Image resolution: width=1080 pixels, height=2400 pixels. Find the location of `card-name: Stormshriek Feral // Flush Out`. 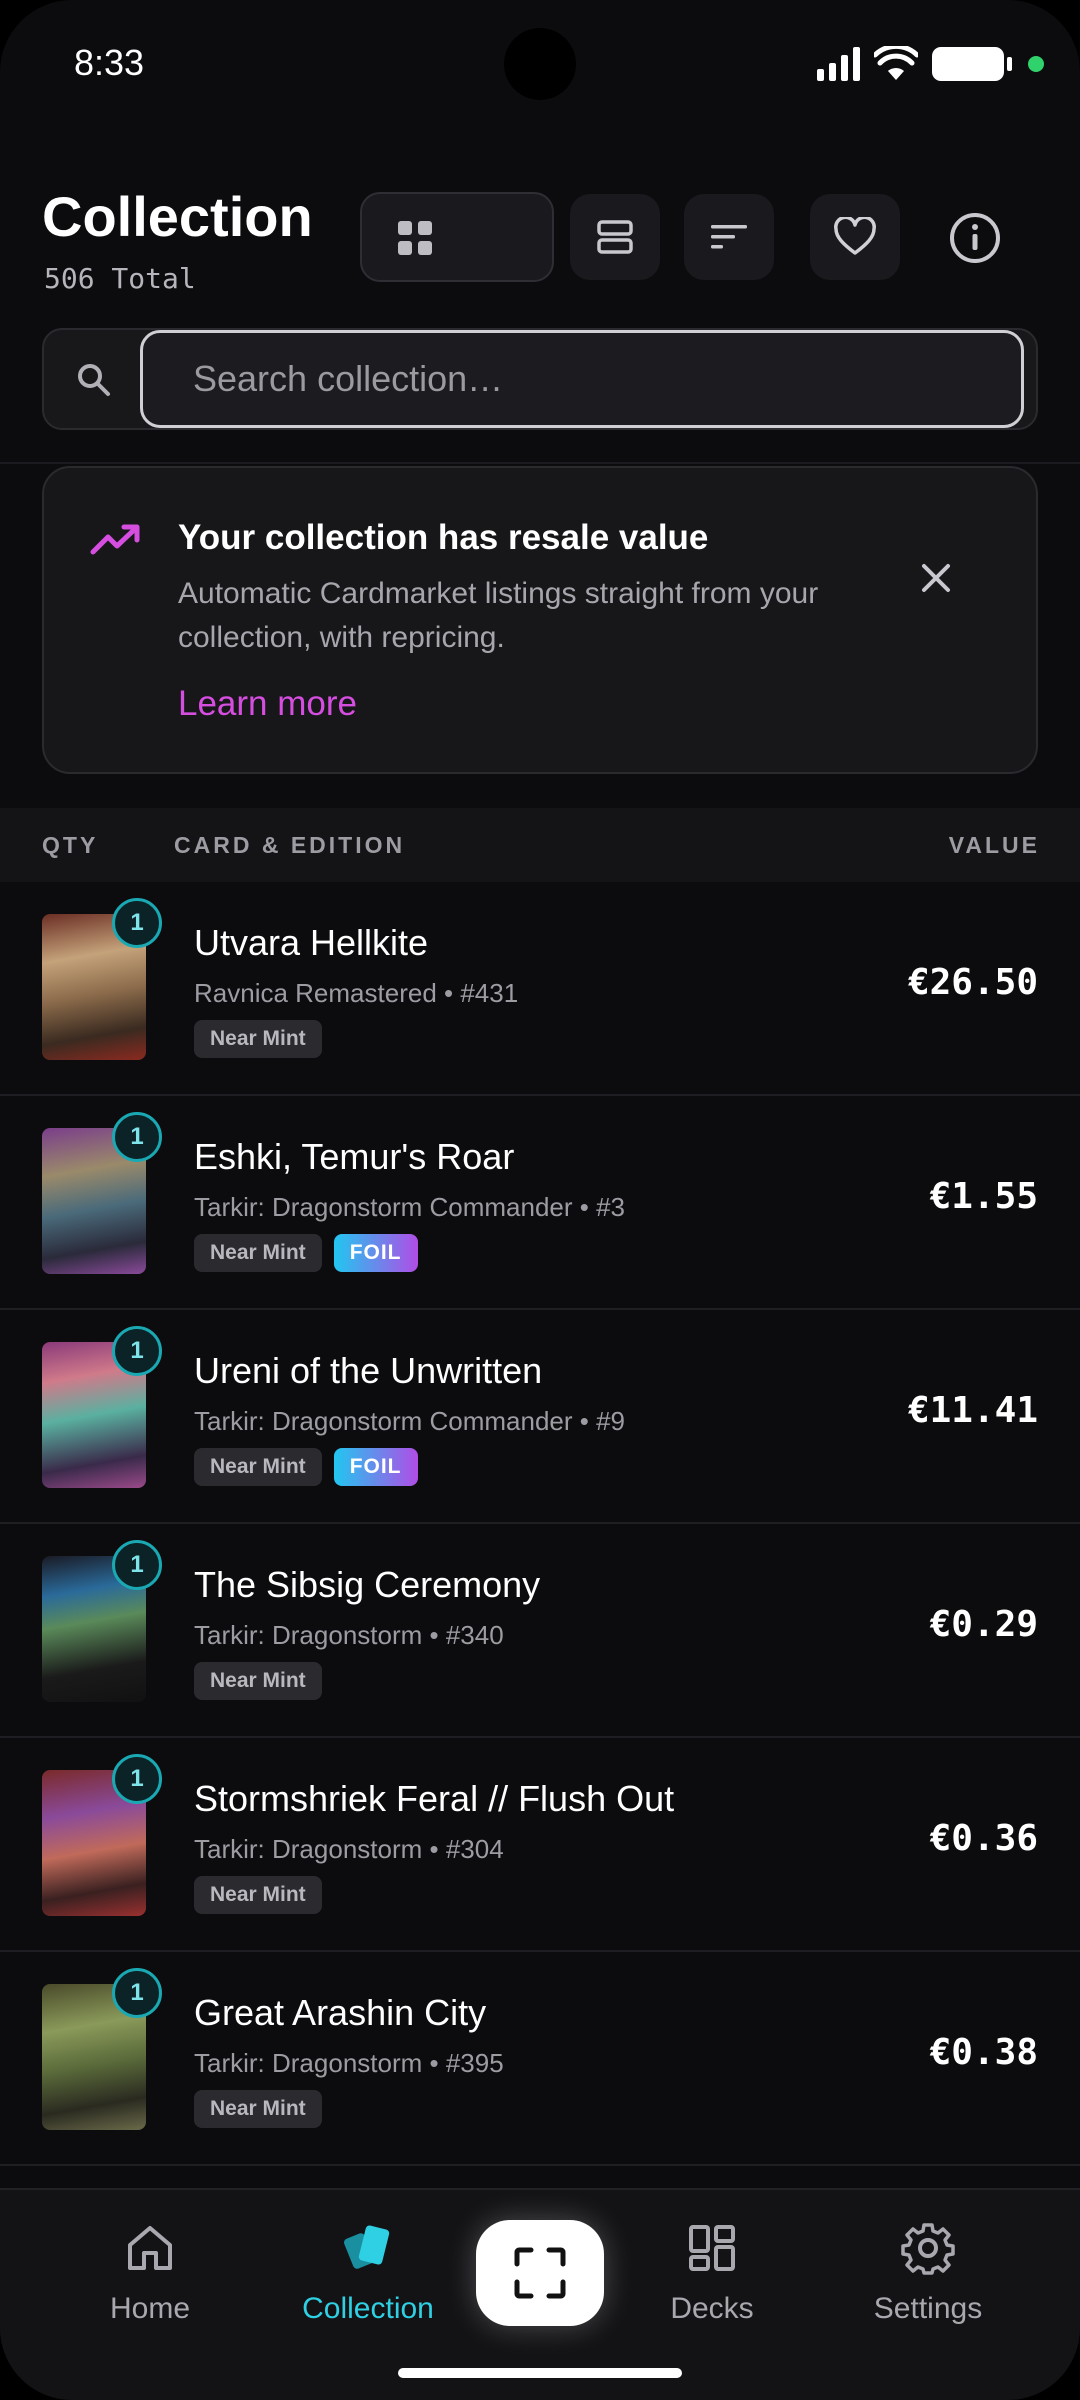

card-name: Stormshriek Feral // Flush Out is located at coordinates (434, 1798).